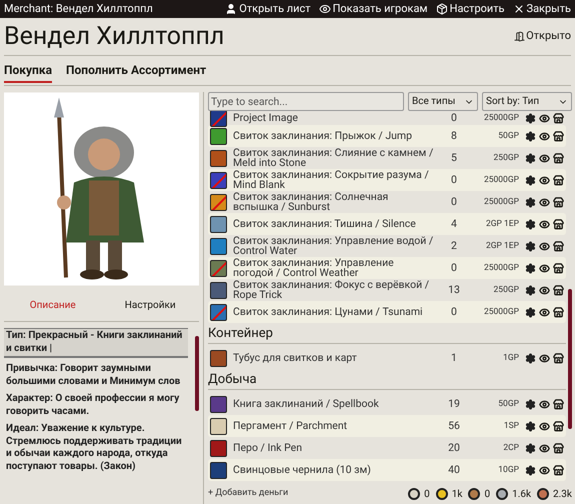 The width and height of the screenshot is (575, 504). Describe the element at coordinates (387, 404) in the screenshot. I see `item-row: Книга заклинаний / Spellbook 19 50GP` at that location.